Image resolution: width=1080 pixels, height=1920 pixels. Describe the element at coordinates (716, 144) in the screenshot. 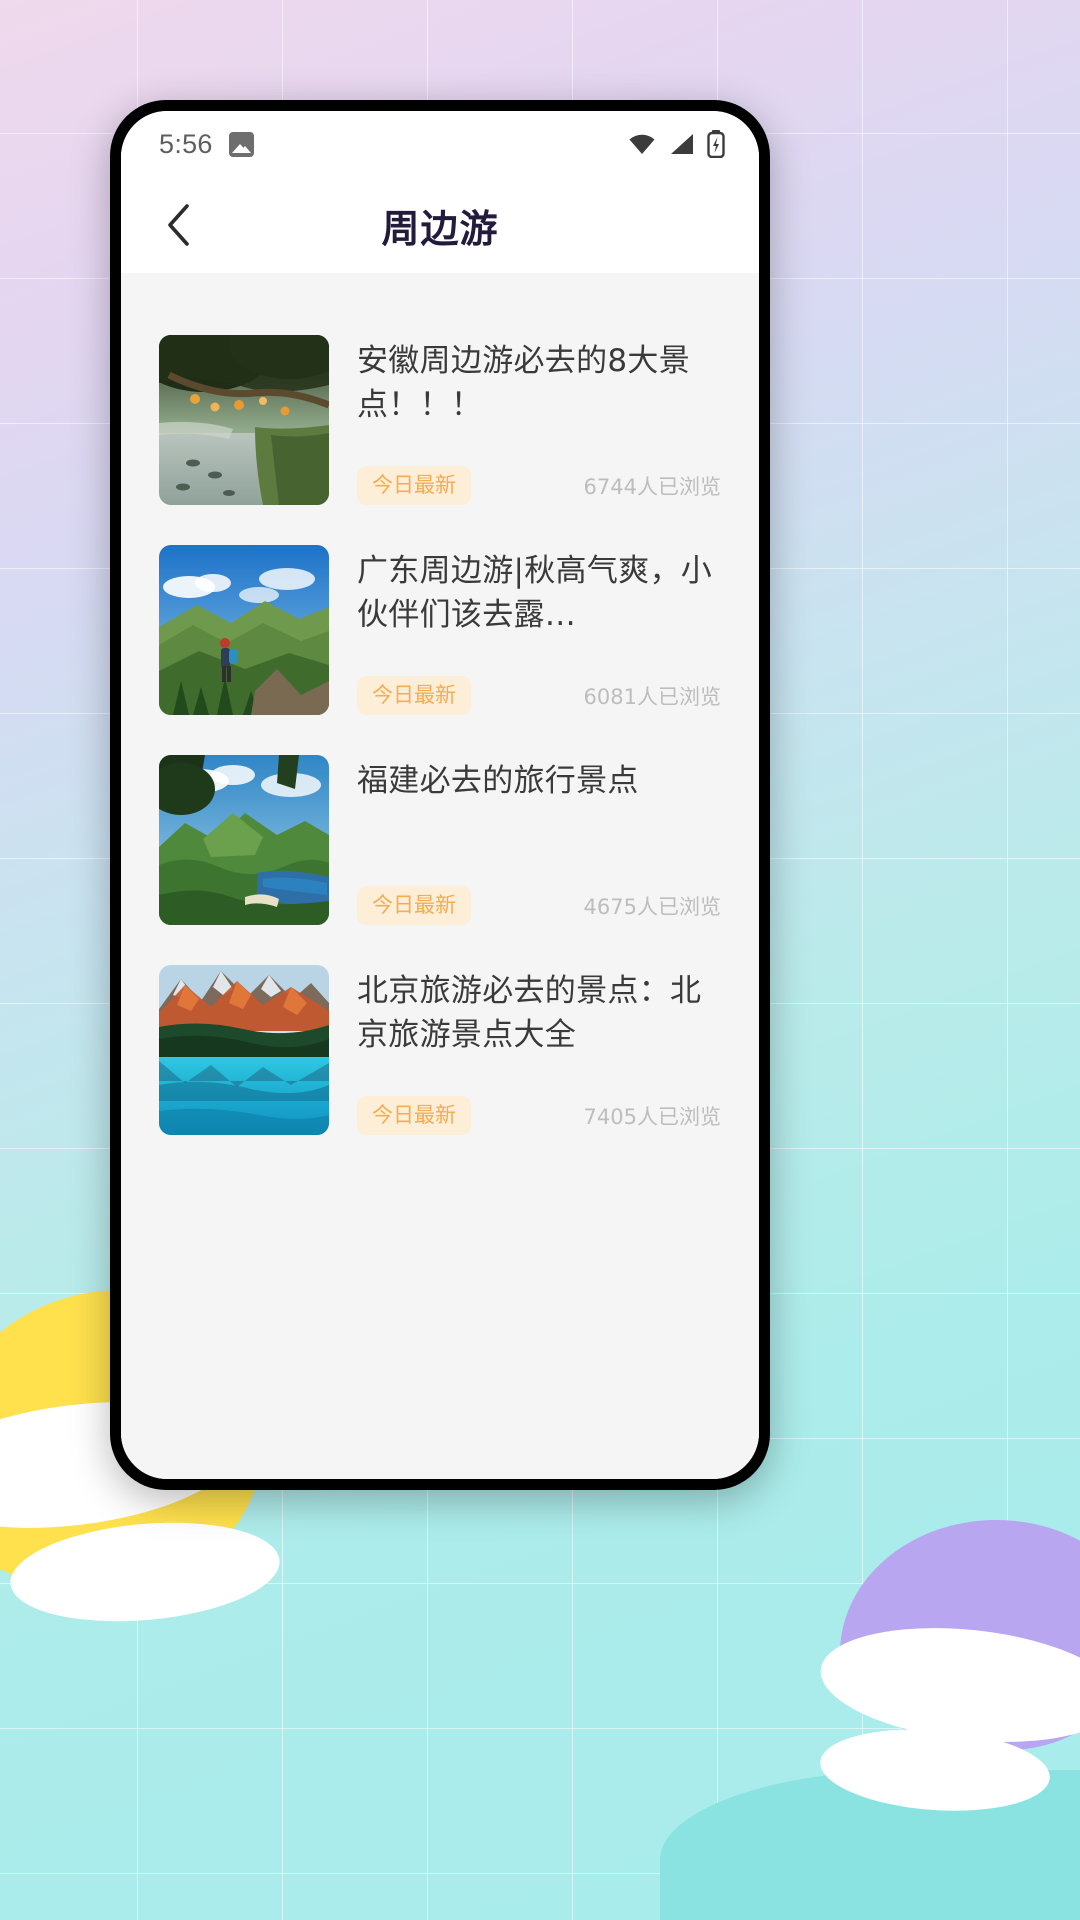

I see `battery-icon` at that location.